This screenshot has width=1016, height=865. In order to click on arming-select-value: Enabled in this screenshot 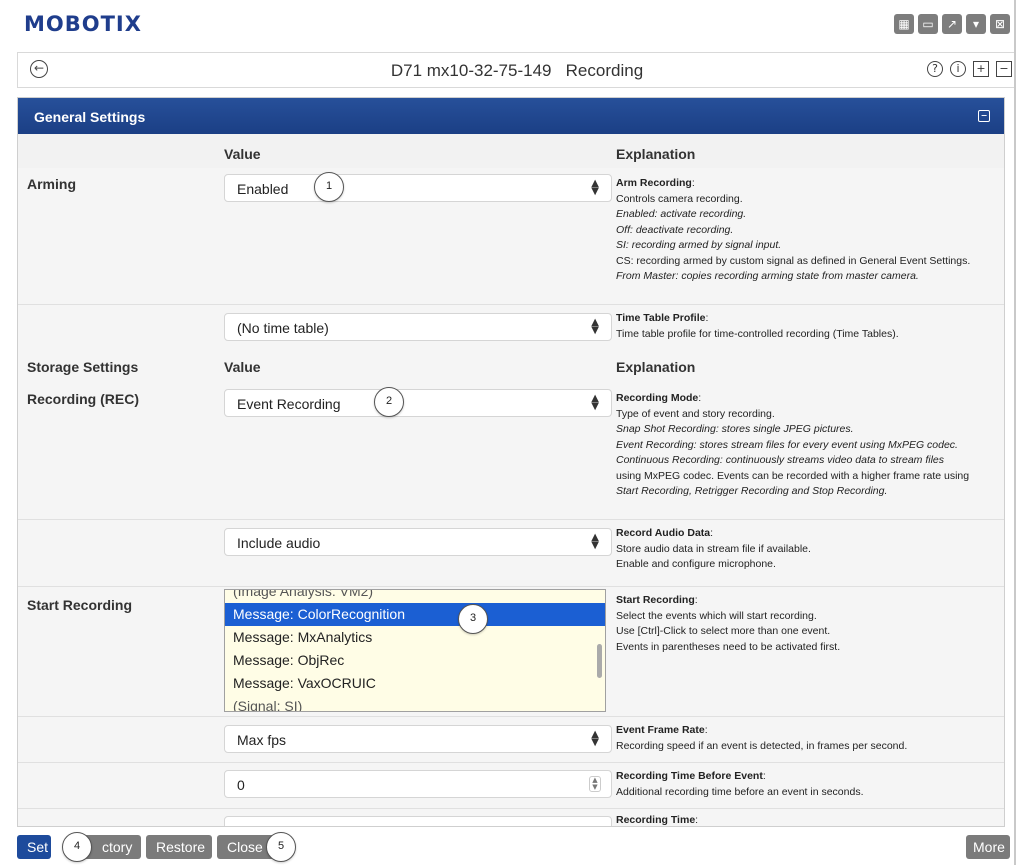, I will do `click(263, 189)`.